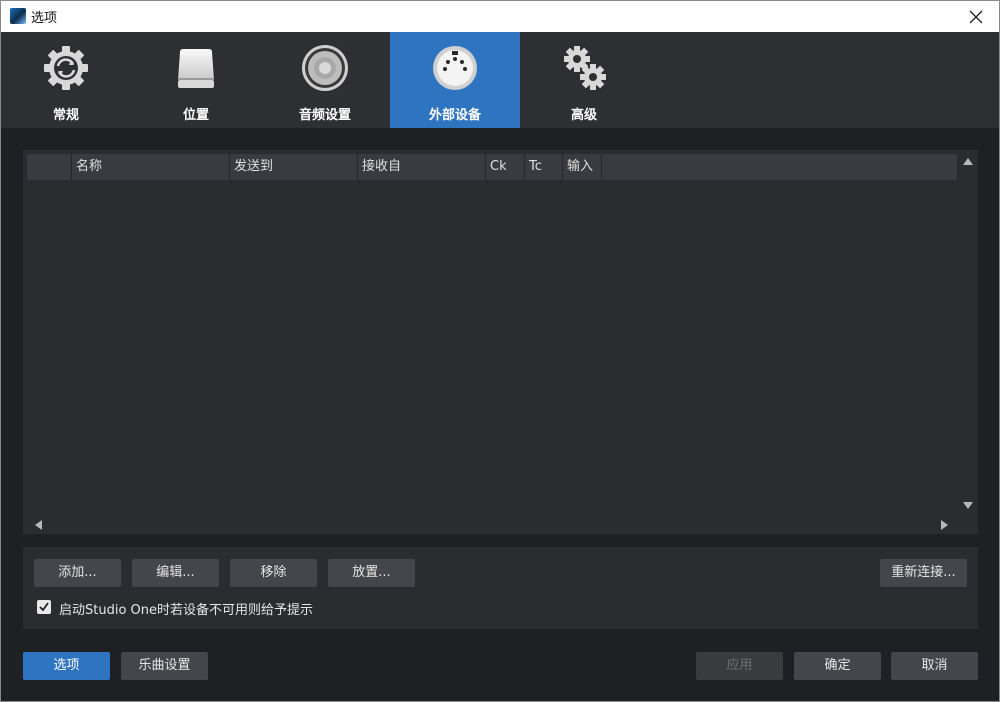 This screenshot has width=1000, height=702. I want to click on category-tab-bar: 常规 位置 音频设置 外部设备 高级, so click(500, 80).